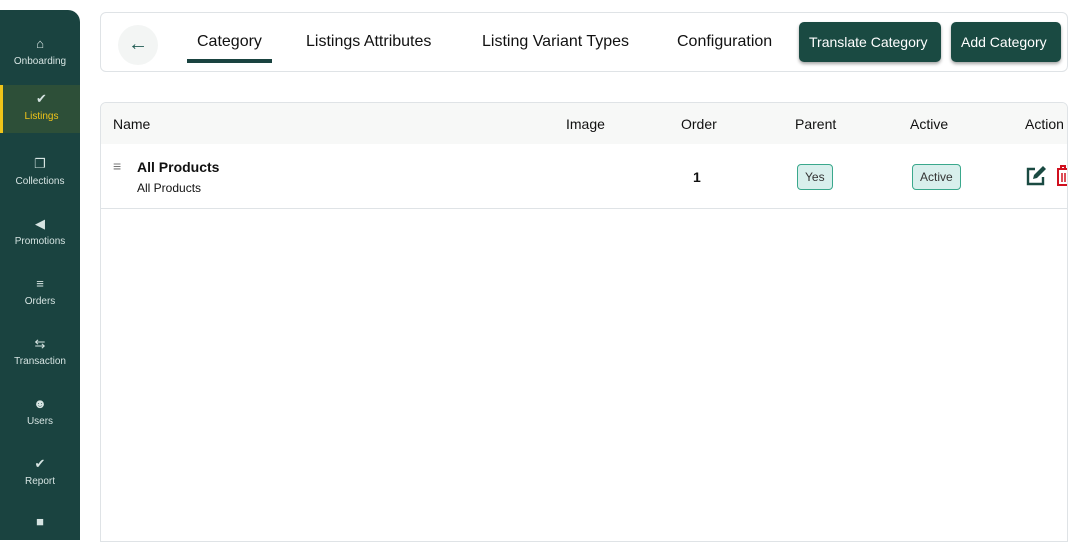  Describe the element at coordinates (40, 54) in the screenshot. I see `sidebar-item-onboarding: ⌂ Onboarding` at that location.